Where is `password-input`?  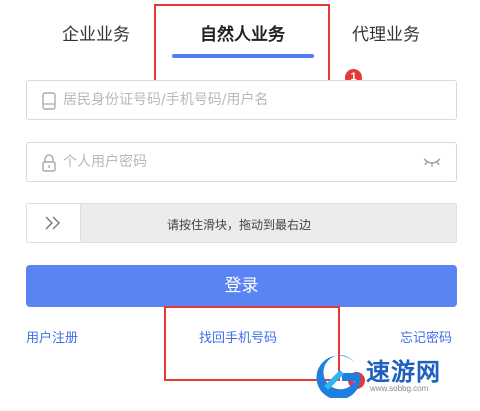
password-input is located at coordinates (243, 162).